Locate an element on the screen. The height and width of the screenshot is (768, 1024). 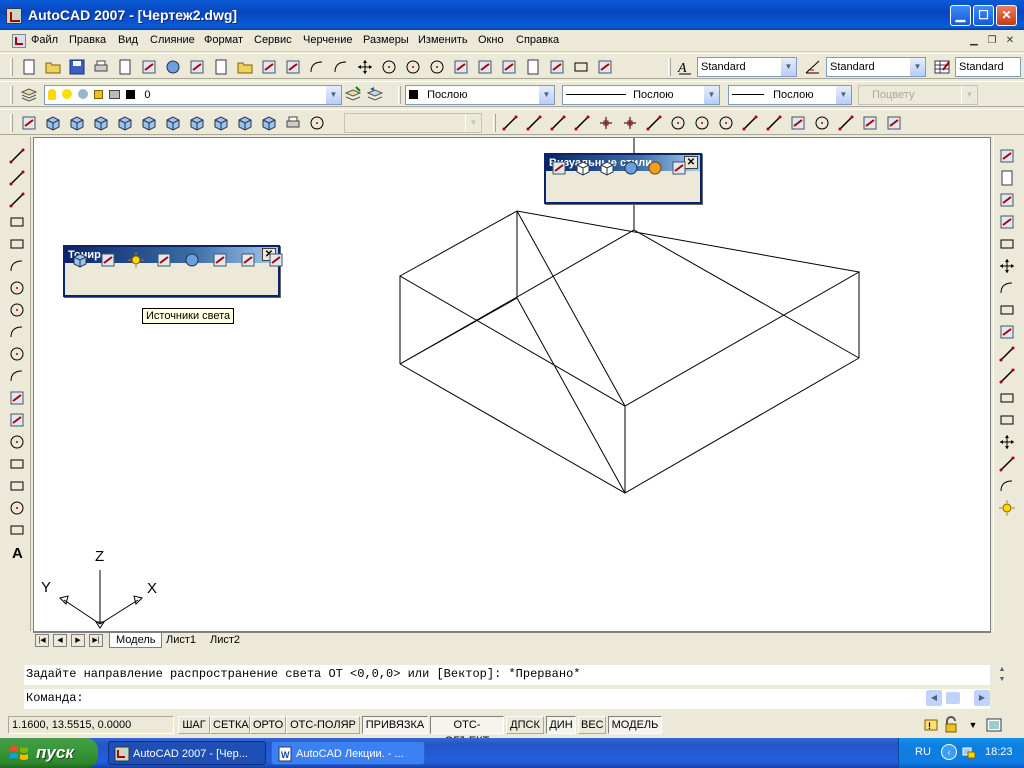
mtext-icon: A is located at coordinates (17, 552).